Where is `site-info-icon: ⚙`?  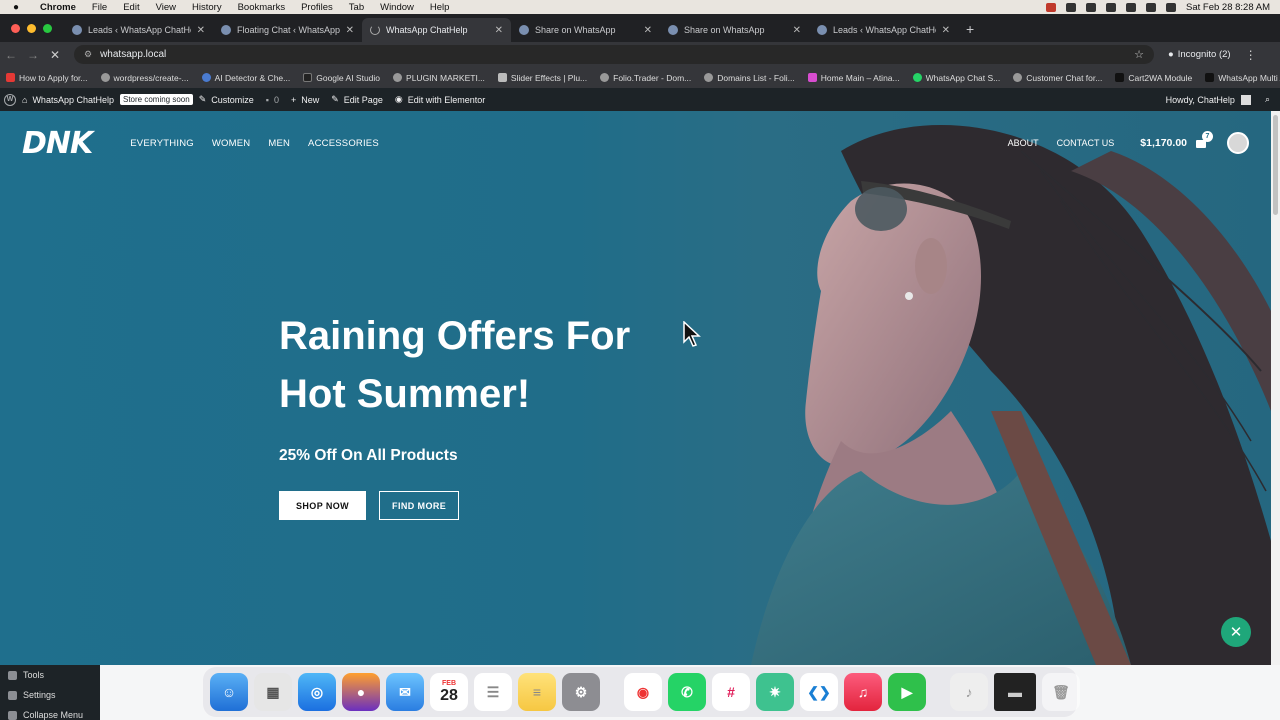 site-info-icon: ⚙ is located at coordinates (88, 54).